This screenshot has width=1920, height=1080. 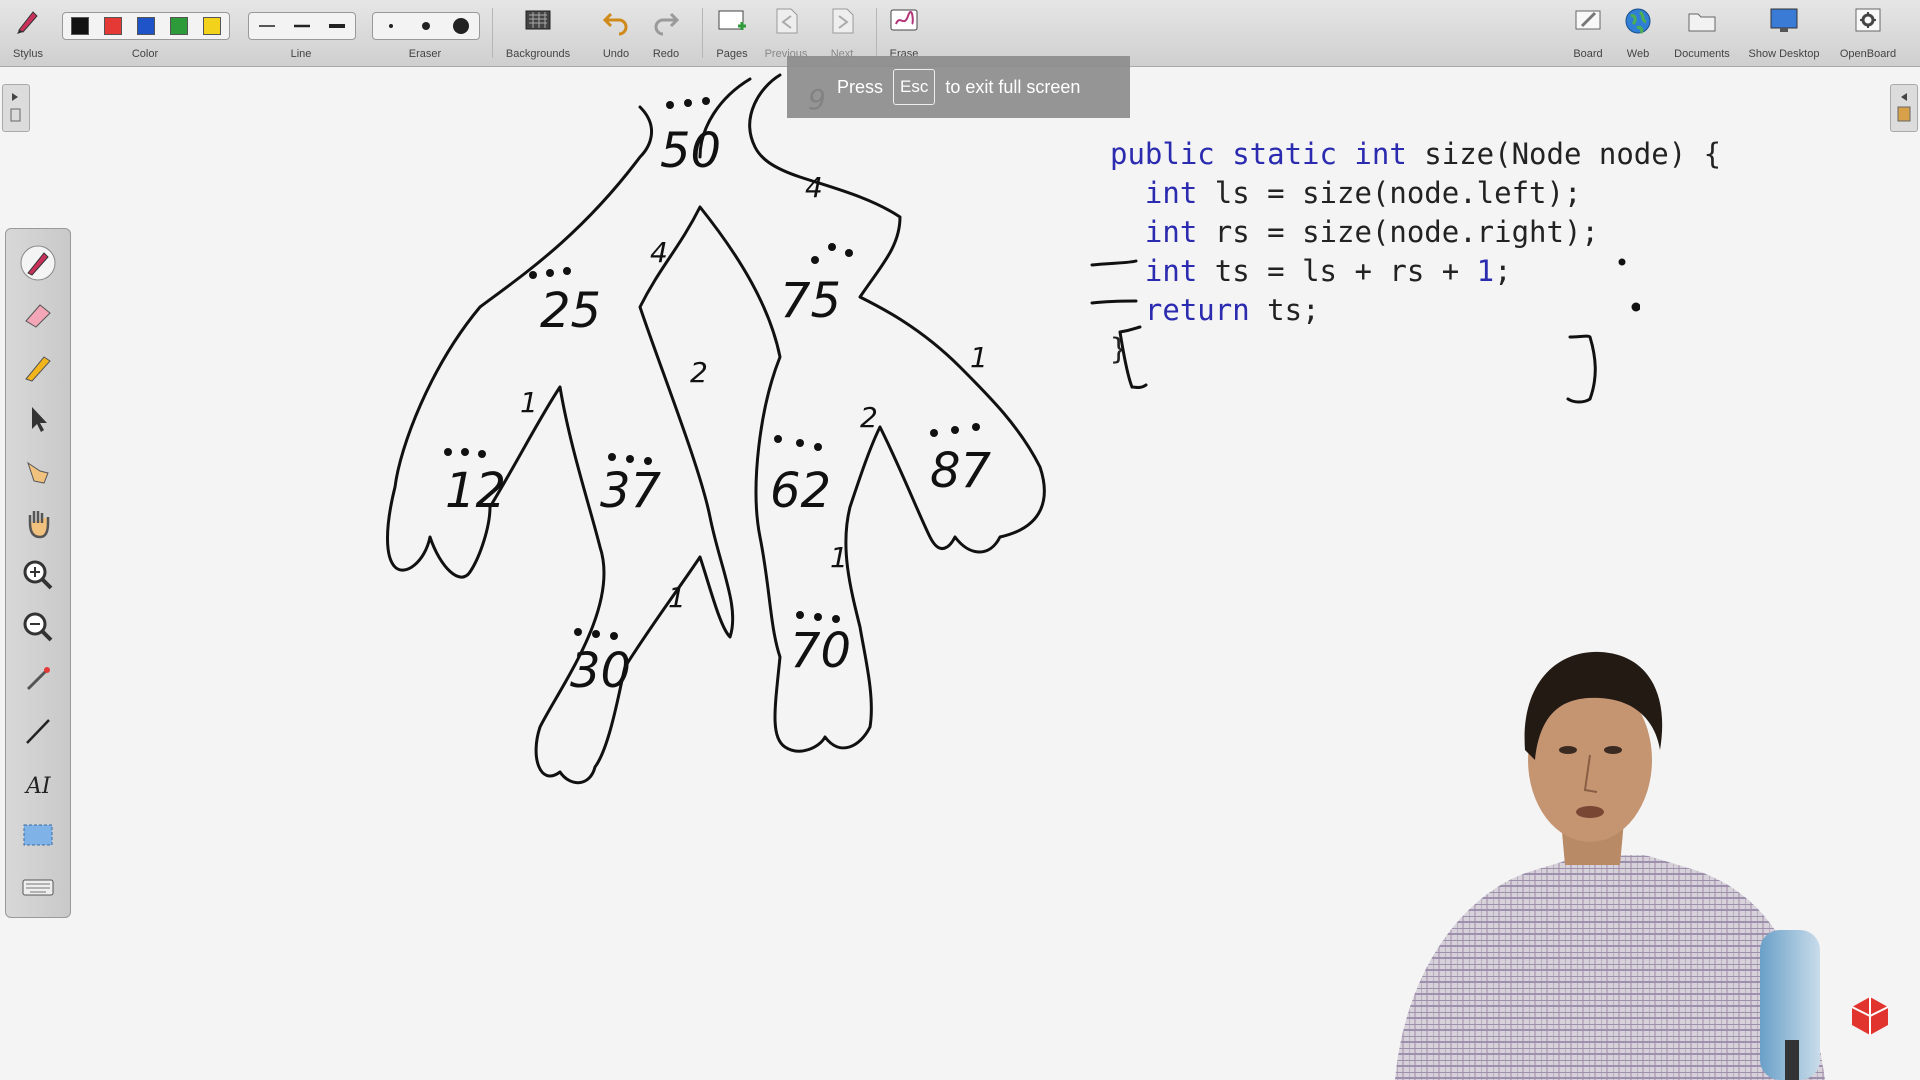 I want to click on redo-button: Redo, so click(x=666, y=33).